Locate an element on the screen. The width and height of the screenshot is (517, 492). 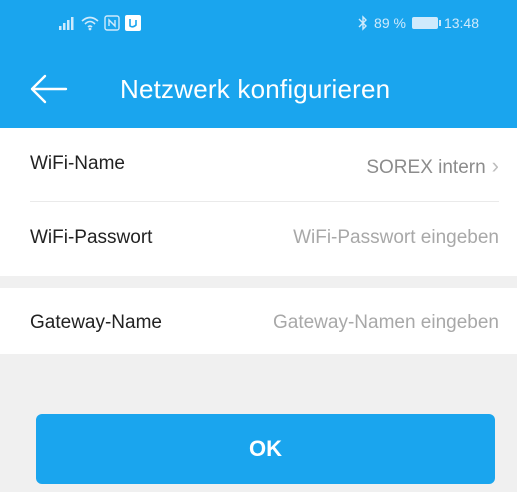
battery-icon is located at coordinates (426, 23).